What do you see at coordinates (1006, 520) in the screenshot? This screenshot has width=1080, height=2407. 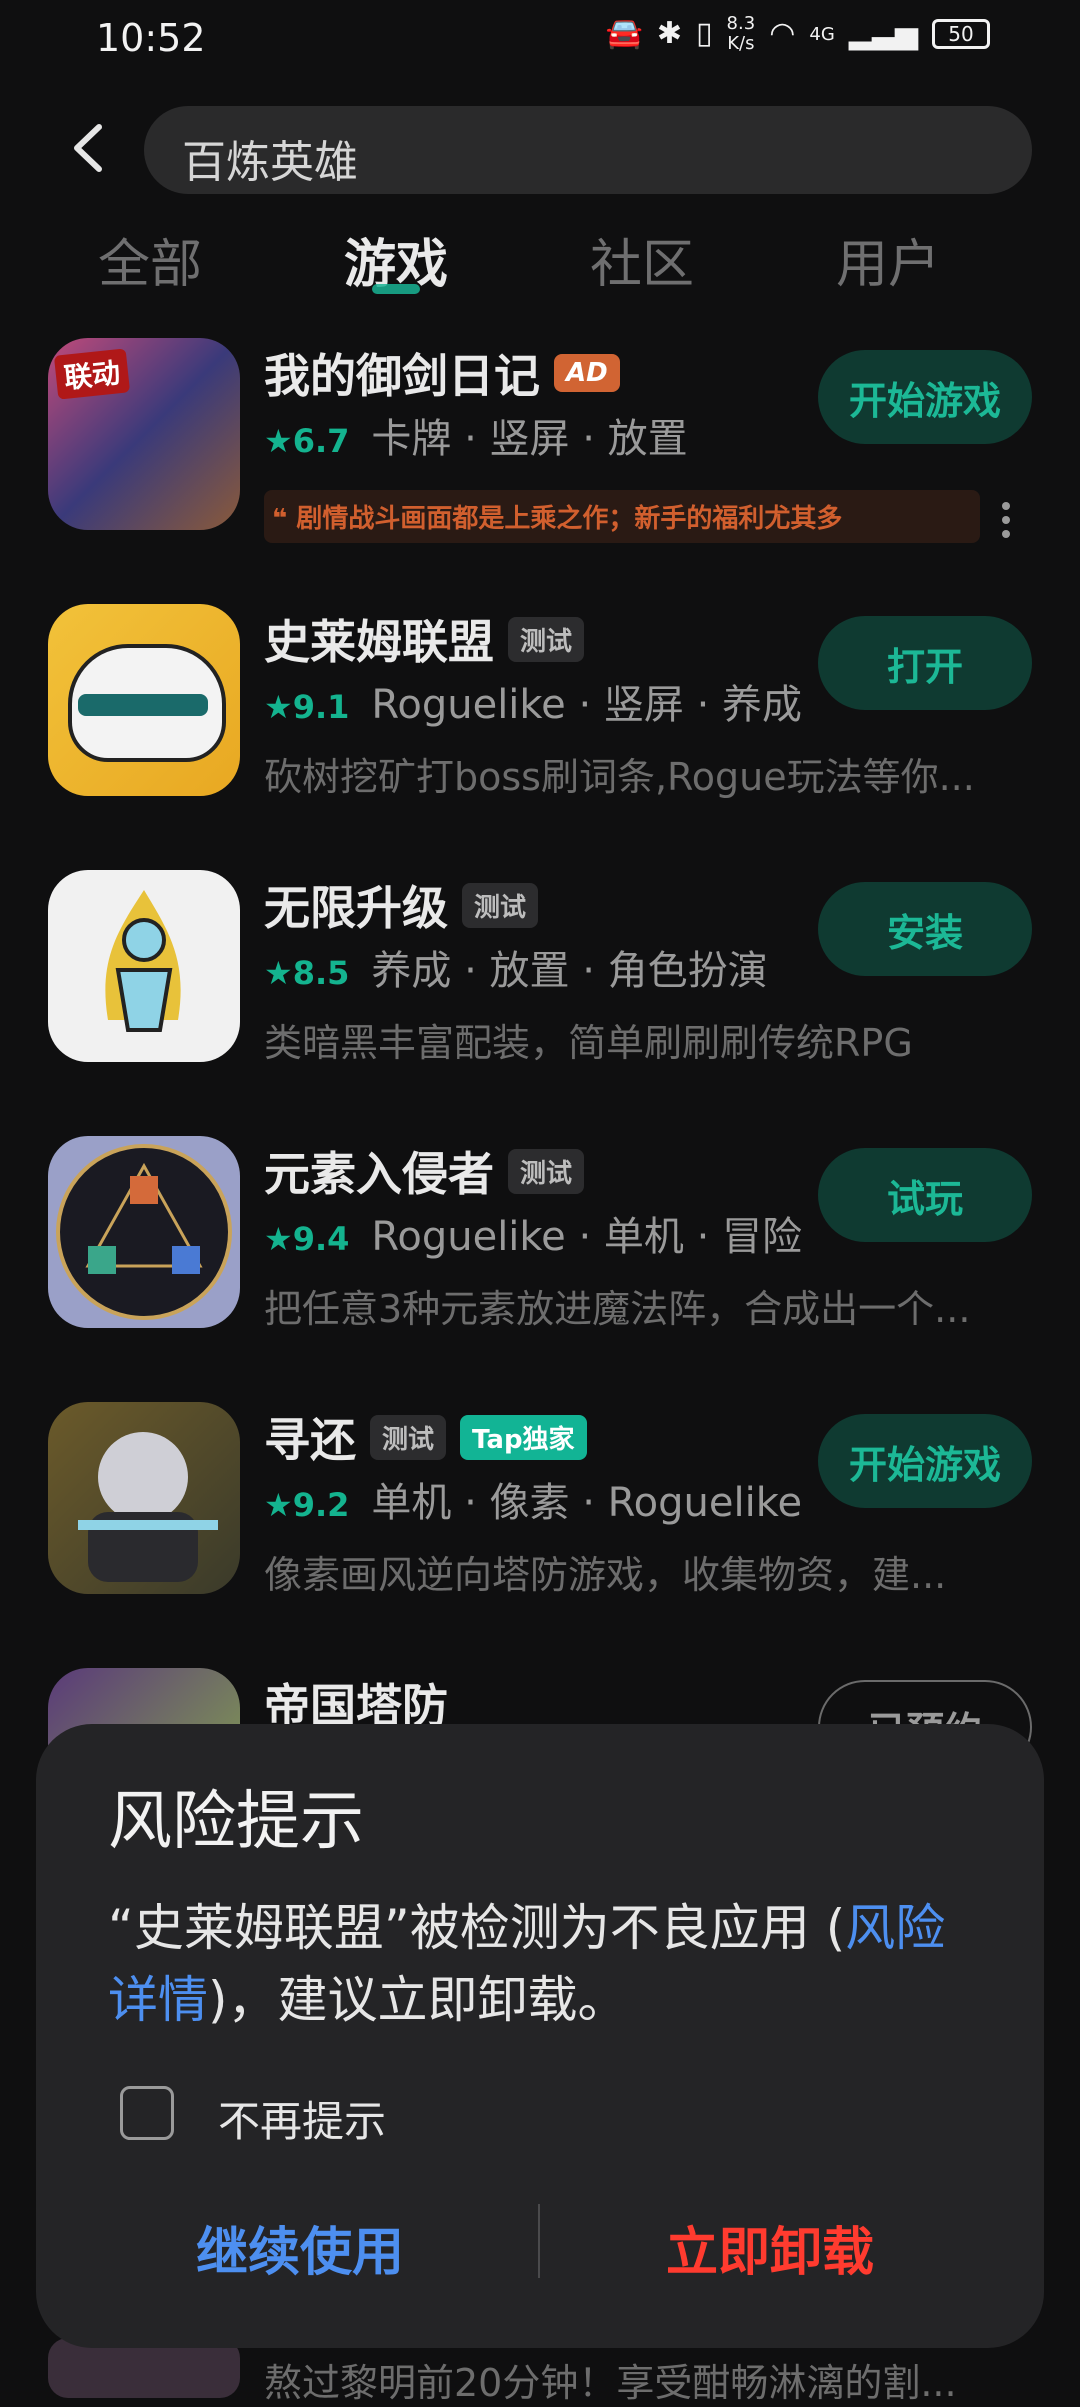 I see `more-options-icon` at bounding box center [1006, 520].